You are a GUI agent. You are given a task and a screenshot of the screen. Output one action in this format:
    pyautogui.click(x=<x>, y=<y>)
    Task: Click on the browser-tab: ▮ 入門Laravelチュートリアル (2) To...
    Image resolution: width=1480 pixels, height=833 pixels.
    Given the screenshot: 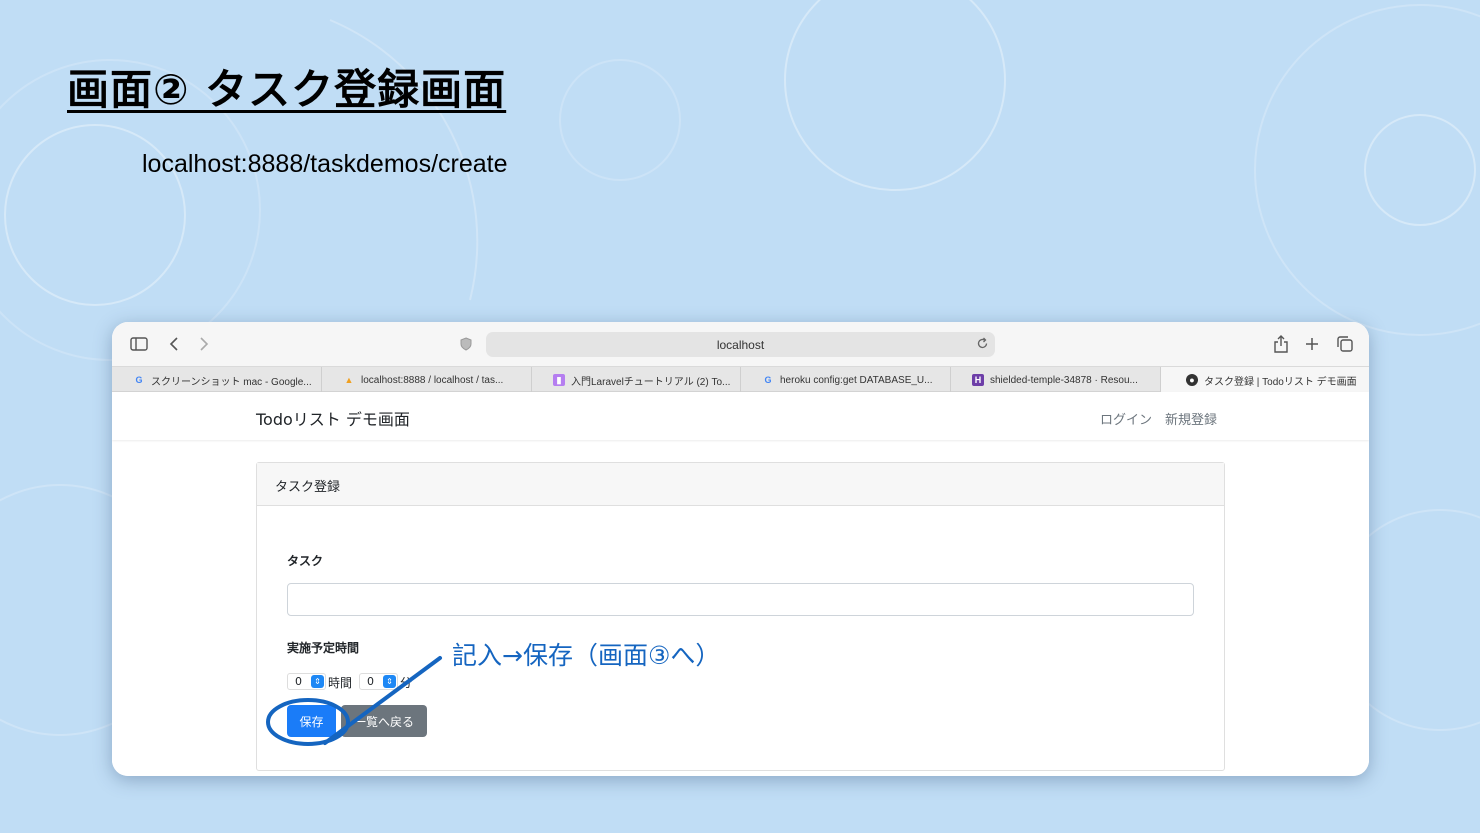 What is the action you would take?
    pyautogui.click(x=636, y=380)
    